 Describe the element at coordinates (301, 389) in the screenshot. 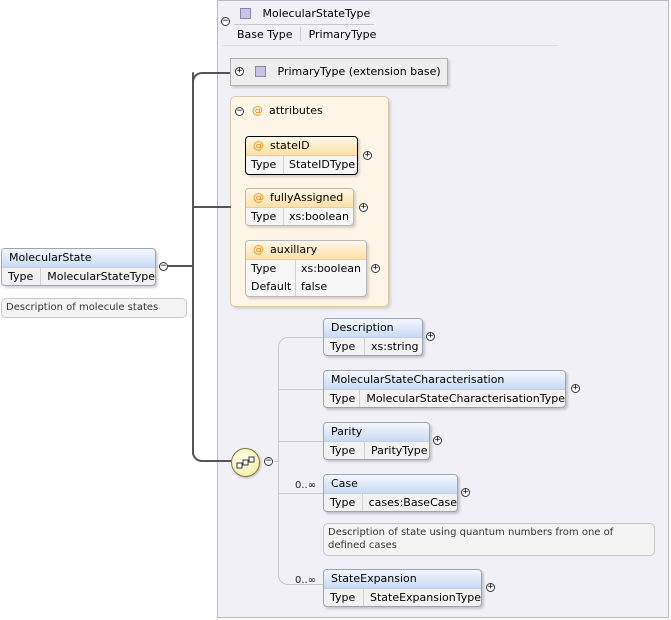

I see `branch-characterisation` at that location.